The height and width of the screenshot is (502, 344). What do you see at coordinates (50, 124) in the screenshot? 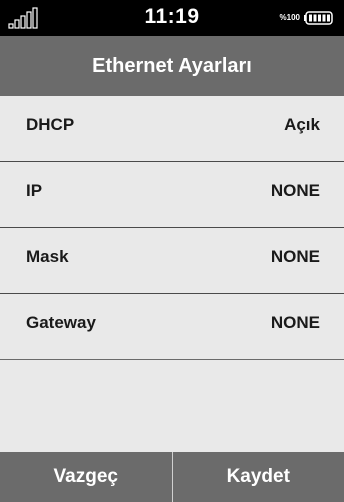
I see `setting-label: DHCP` at bounding box center [50, 124].